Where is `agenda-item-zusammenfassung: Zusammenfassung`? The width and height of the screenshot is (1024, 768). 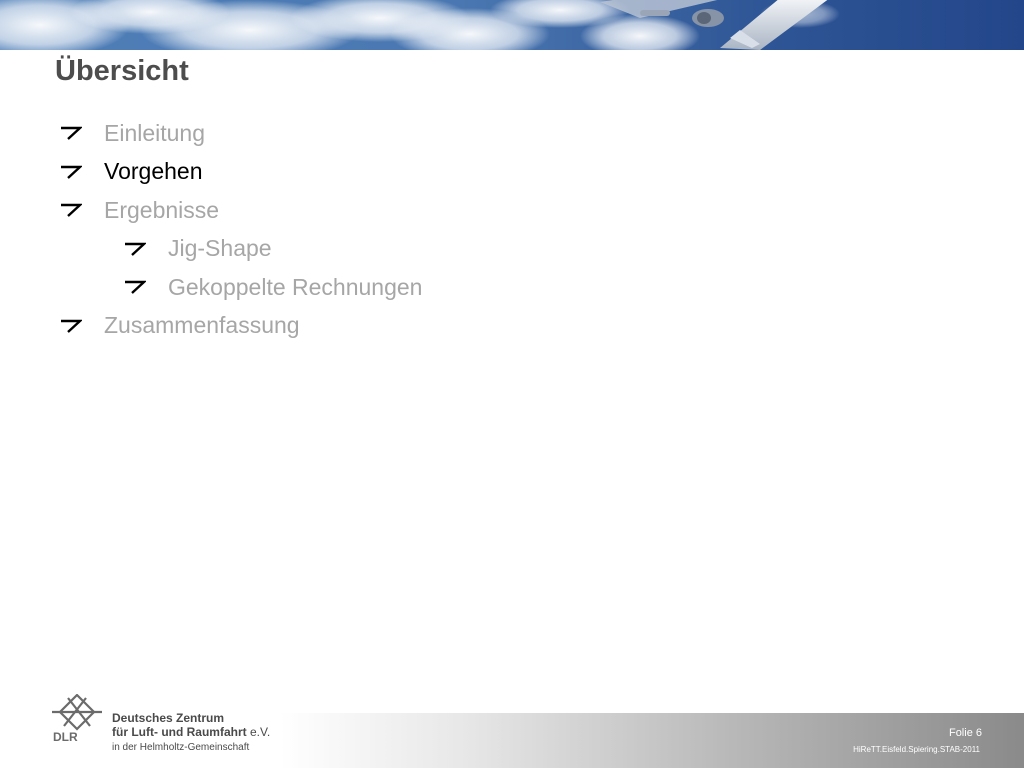
agenda-item-zusammenfassung: Zusammenfassung is located at coordinates (241, 326).